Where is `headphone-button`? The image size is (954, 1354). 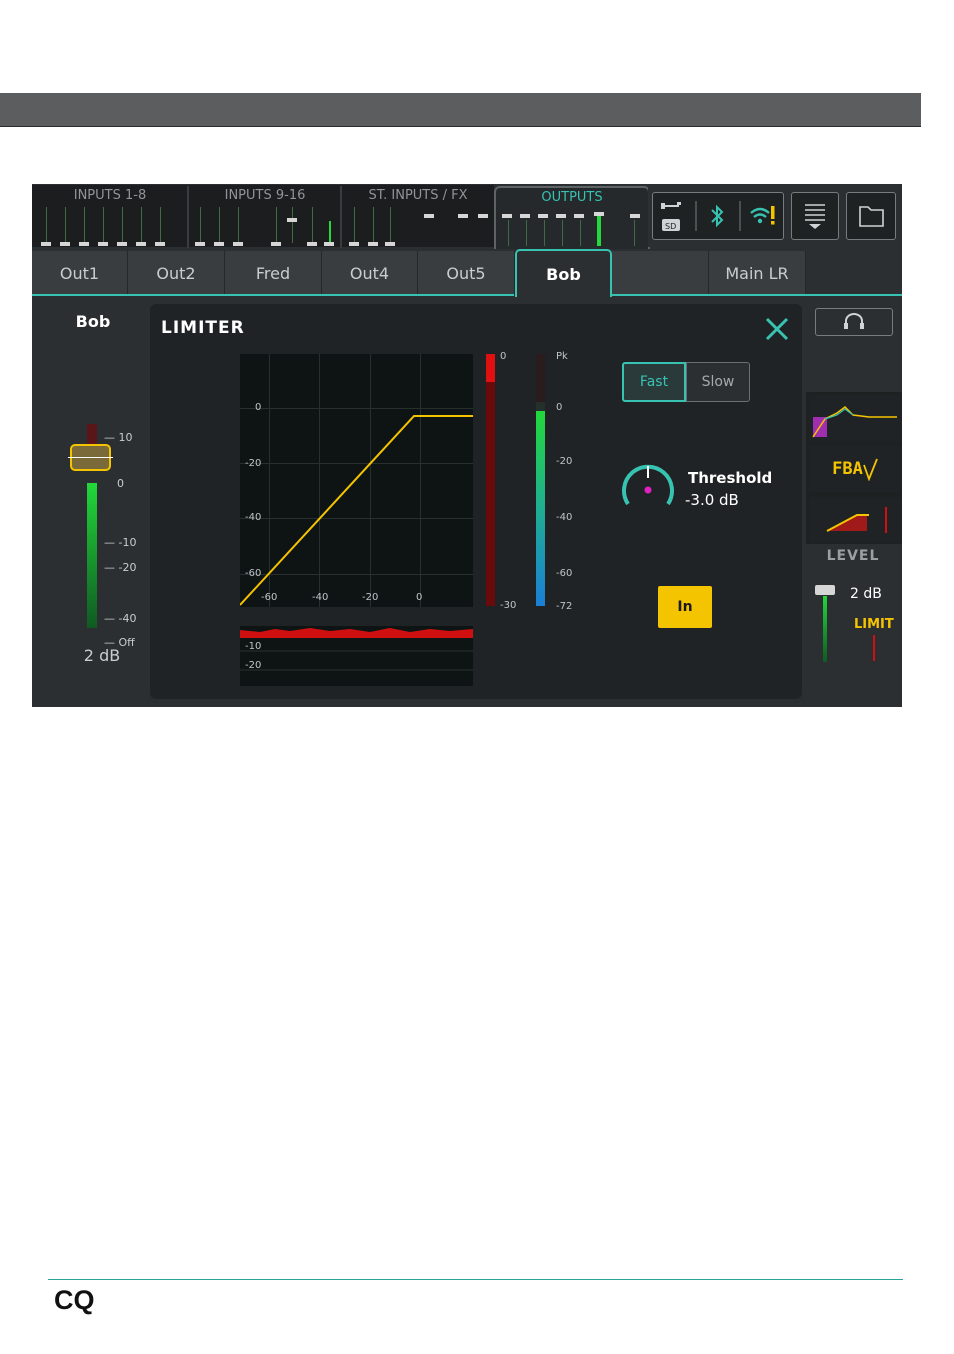
headphone-button is located at coordinates (854, 322).